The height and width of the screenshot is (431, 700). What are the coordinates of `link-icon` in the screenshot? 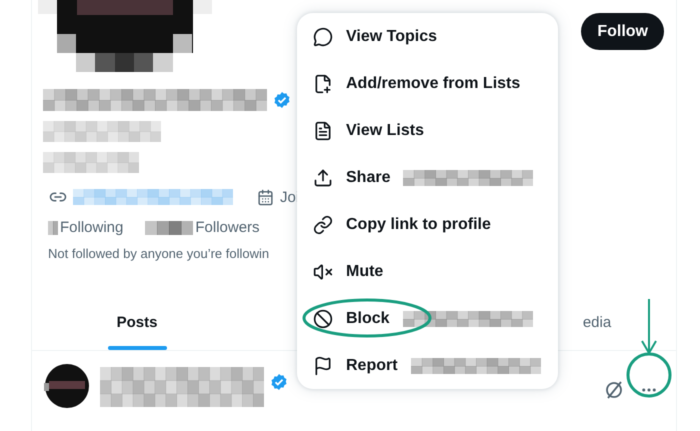 It's located at (323, 224).